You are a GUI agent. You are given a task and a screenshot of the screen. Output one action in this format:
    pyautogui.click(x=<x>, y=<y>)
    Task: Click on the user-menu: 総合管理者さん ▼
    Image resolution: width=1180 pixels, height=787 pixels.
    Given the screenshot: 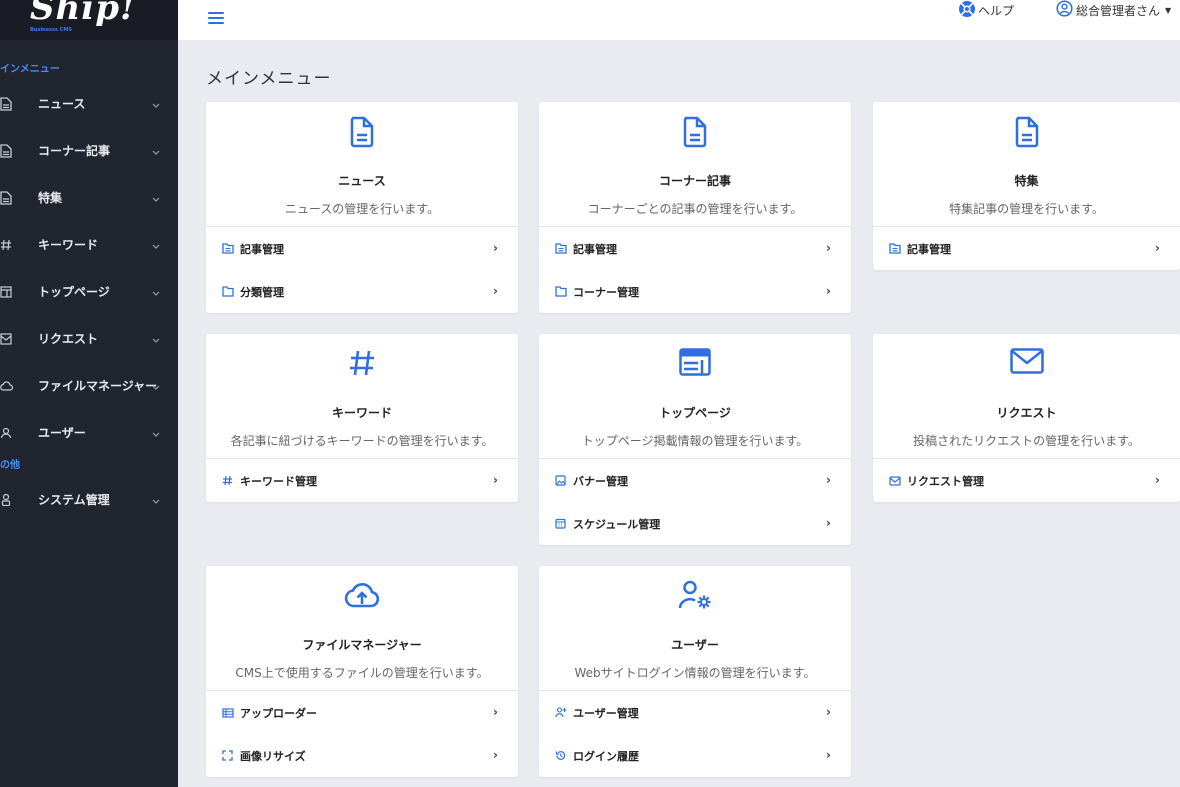 What is the action you would take?
    pyautogui.click(x=1113, y=10)
    